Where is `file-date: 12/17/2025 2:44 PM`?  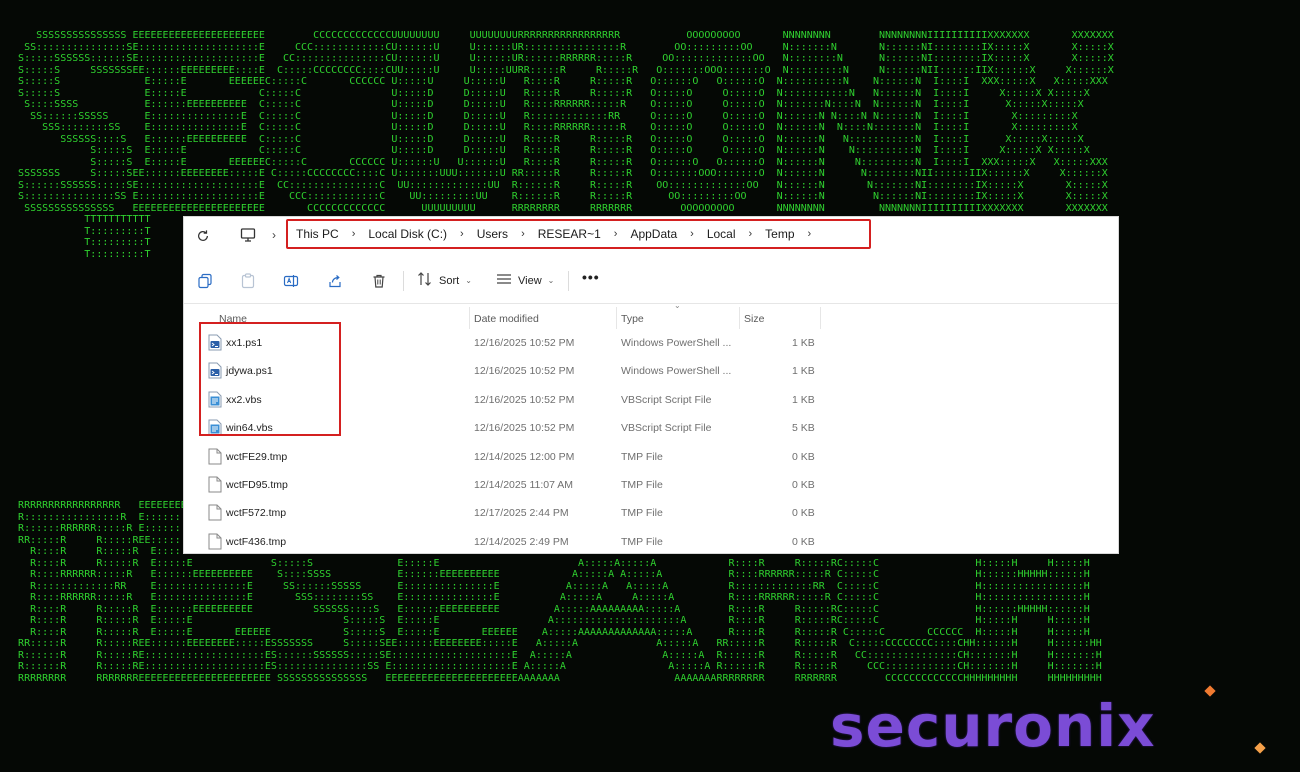 file-date: 12/17/2025 2:44 PM is located at coordinates (521, 513).